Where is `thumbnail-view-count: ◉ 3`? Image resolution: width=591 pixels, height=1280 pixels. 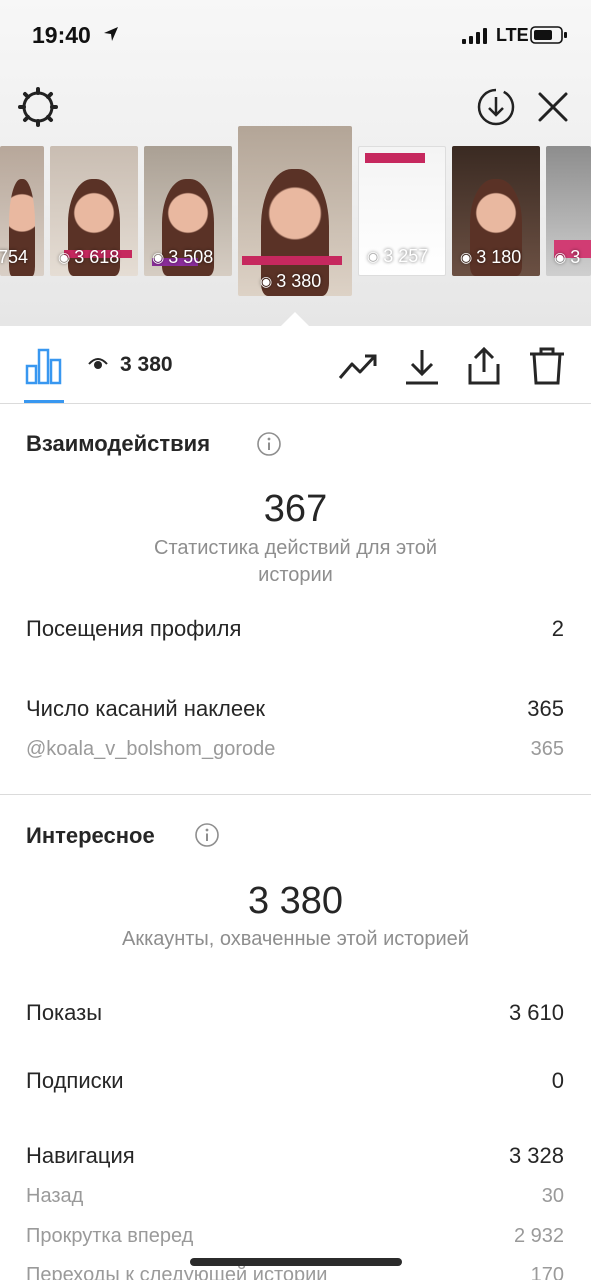
thumbnail-view-count: ◉ 3 is located at coordinates (567, 257).